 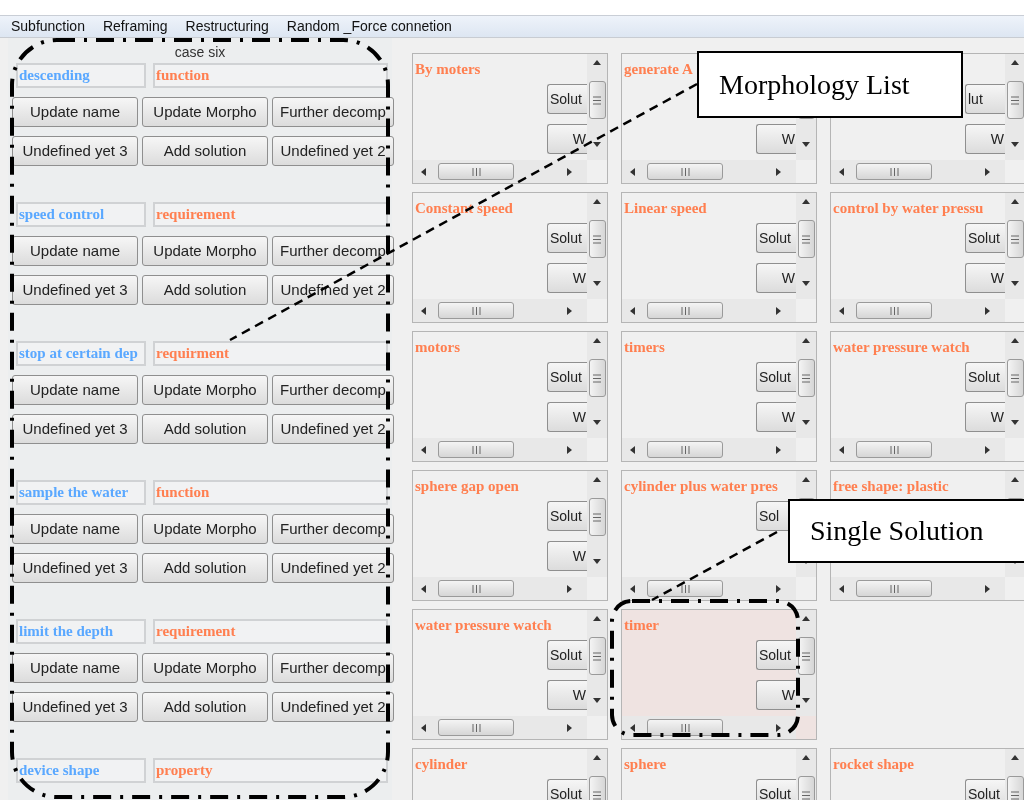 I want to click on menu-item: Random _Force connetion, so click(x=369, y=26).